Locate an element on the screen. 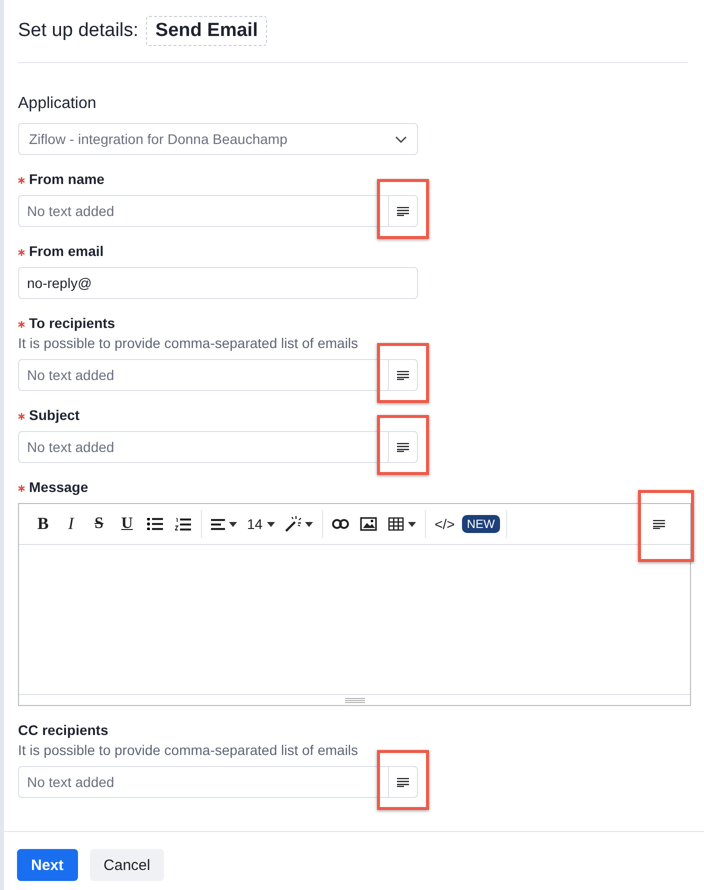 The image size is (704, 890). field-label: Application is located at coordinates (58, 104).